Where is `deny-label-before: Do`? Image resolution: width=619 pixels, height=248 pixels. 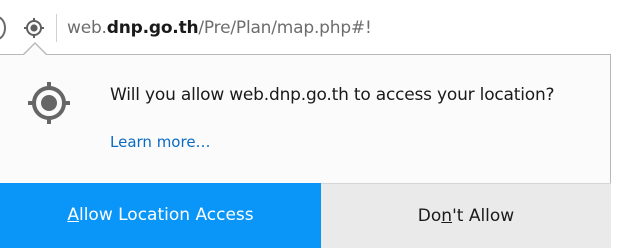 deny-label-before: Do is located at coordinates (429, 216).